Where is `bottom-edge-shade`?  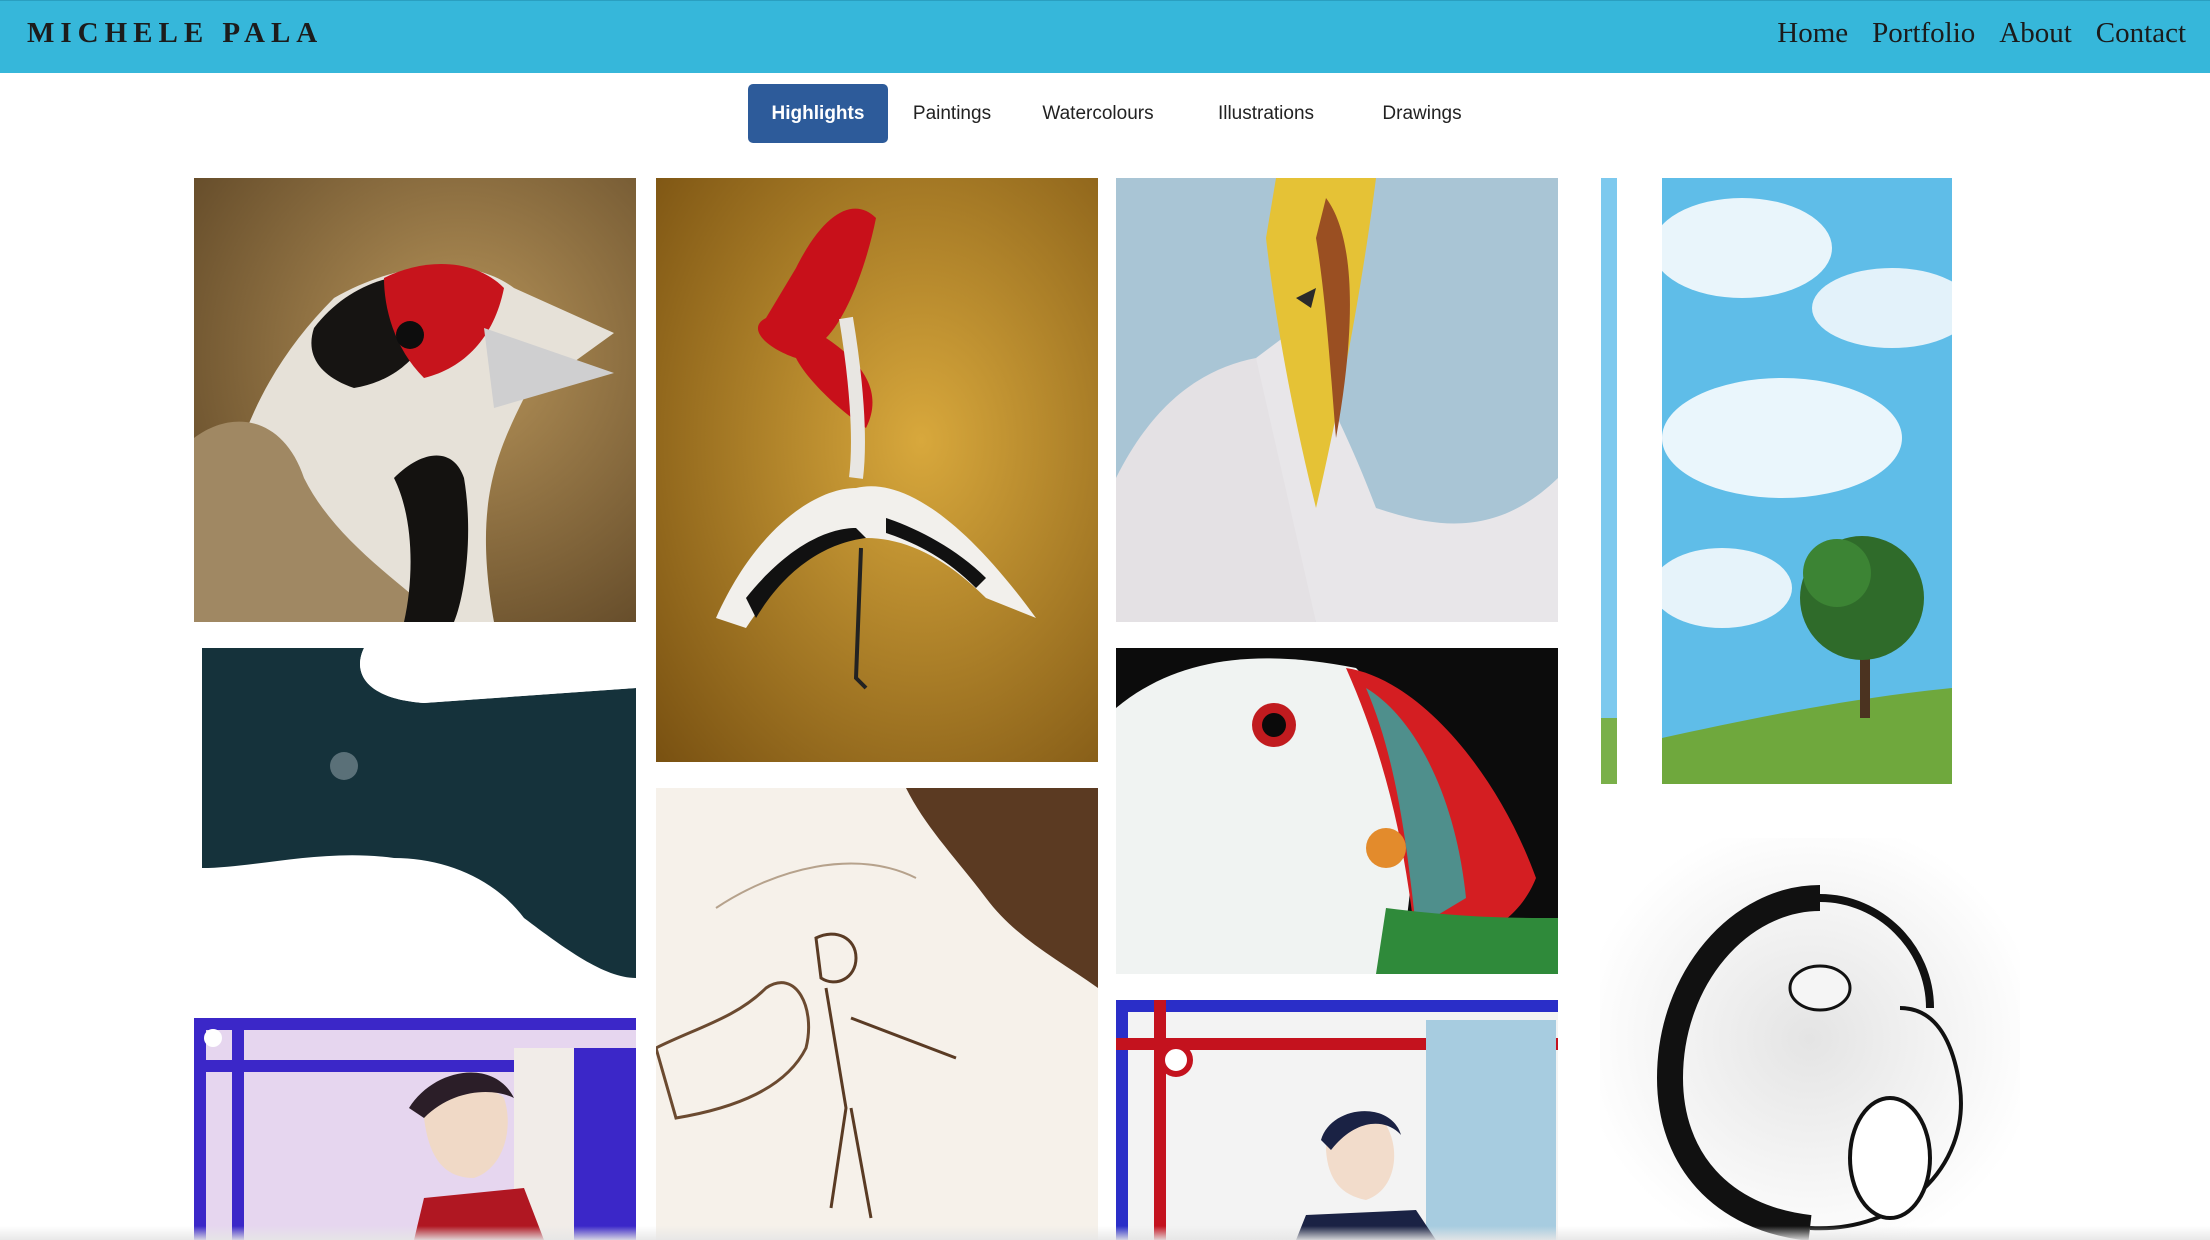 bottom-edge-shade is located at coordinates (1105, 1233).